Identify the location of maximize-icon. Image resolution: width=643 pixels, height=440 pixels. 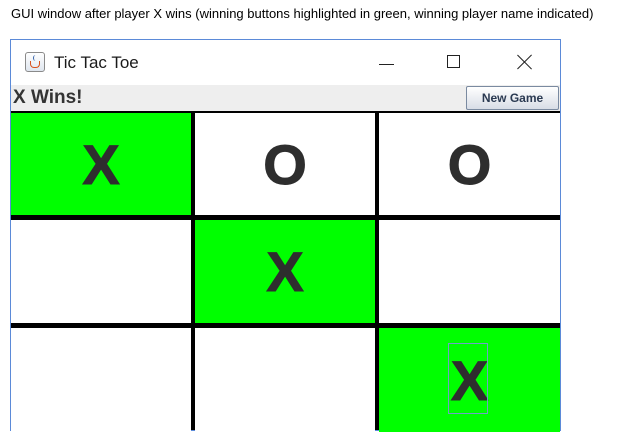
(453, 61).